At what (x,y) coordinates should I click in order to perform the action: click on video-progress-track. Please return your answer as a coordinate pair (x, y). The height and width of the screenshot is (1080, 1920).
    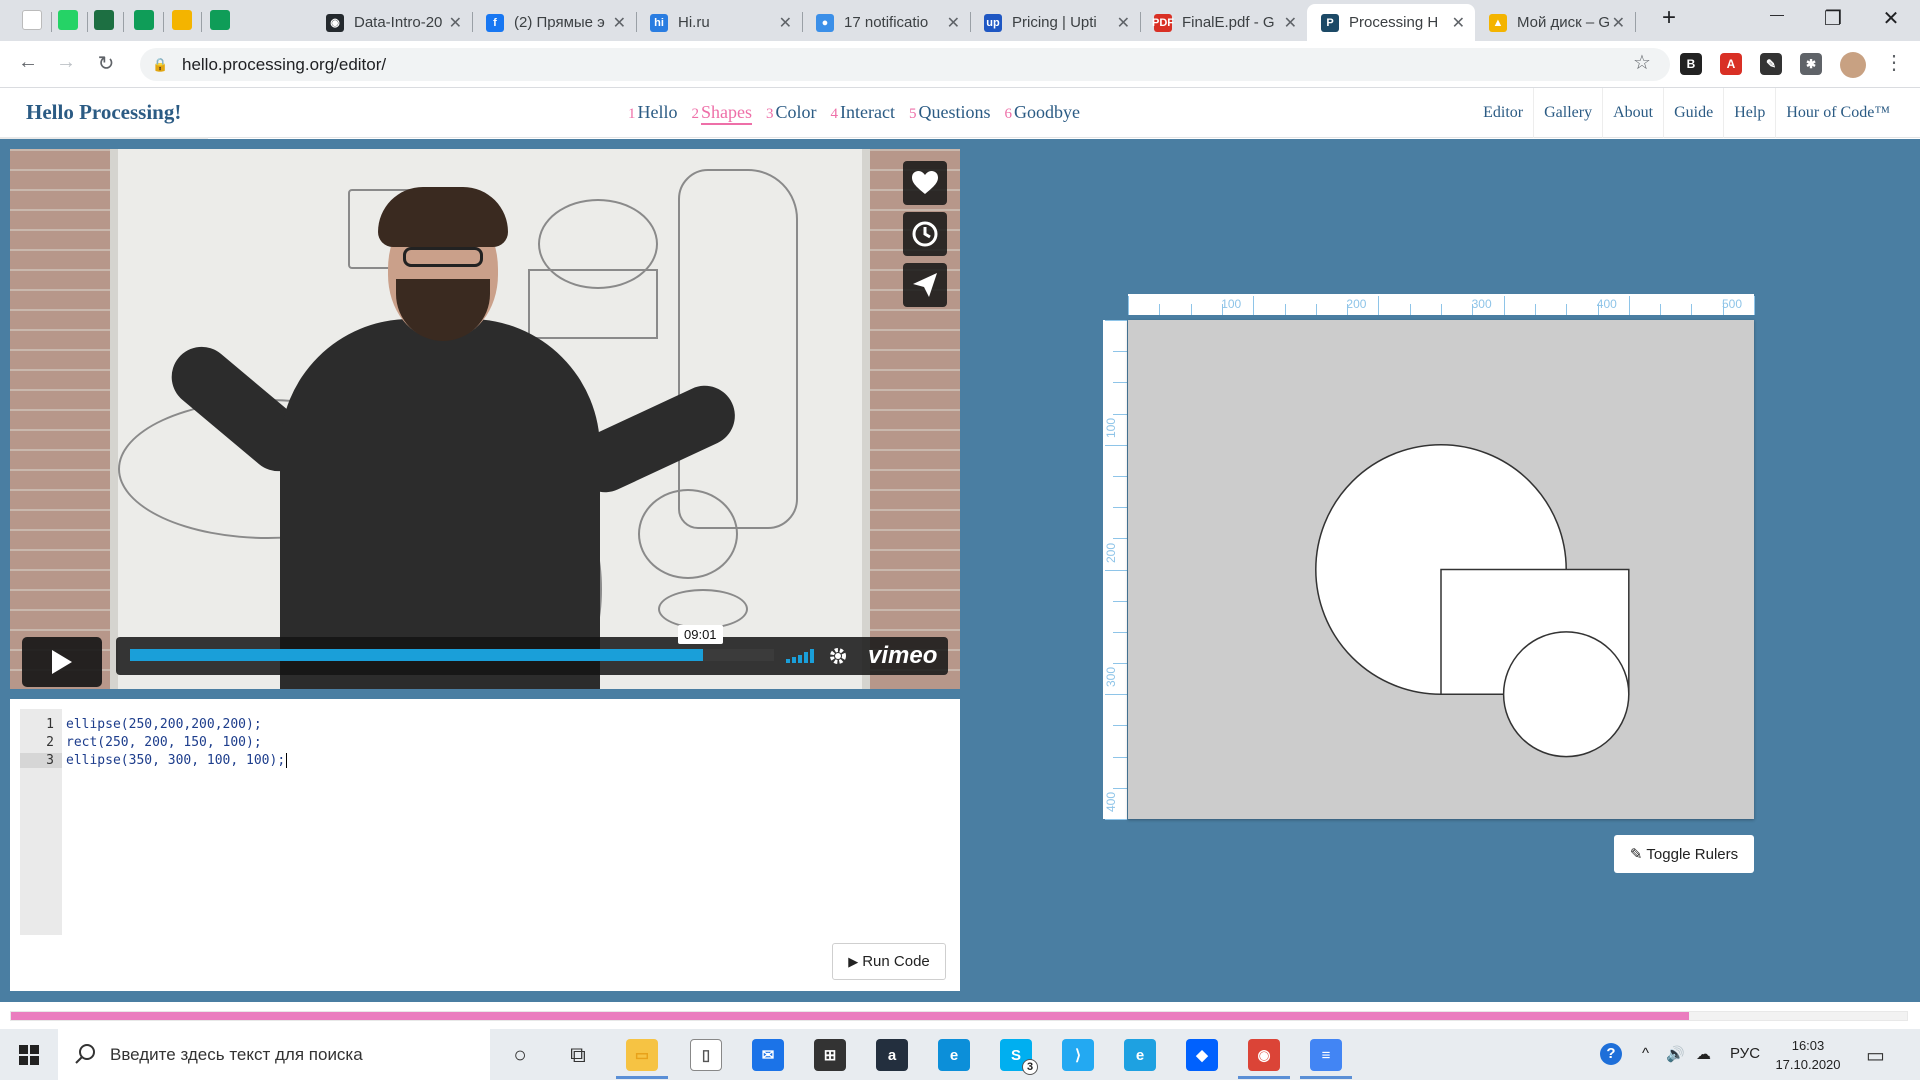
    Looking at the image, I should click on (452, 655).